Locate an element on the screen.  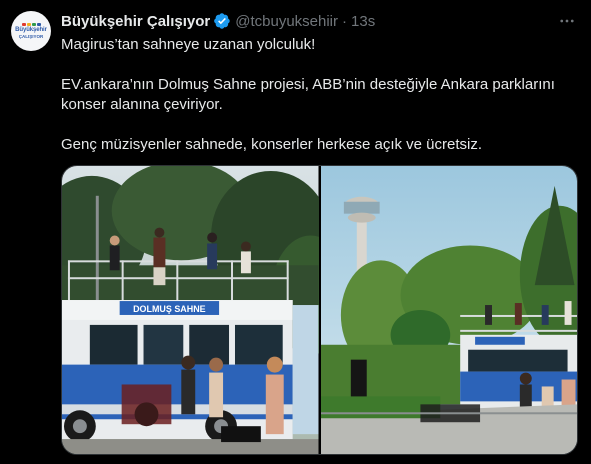
more-dots-icon is located at coordinates (567, 21).